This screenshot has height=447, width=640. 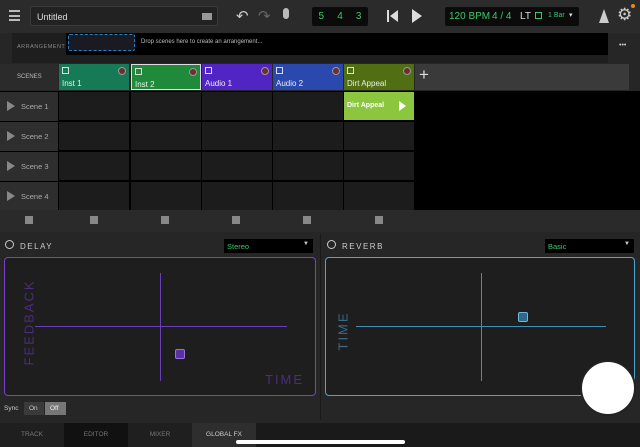 What do you see at coordinates (72, 83) in the screenshot?
I see `track-name: Inst 1` at bounding box center [72, 83].